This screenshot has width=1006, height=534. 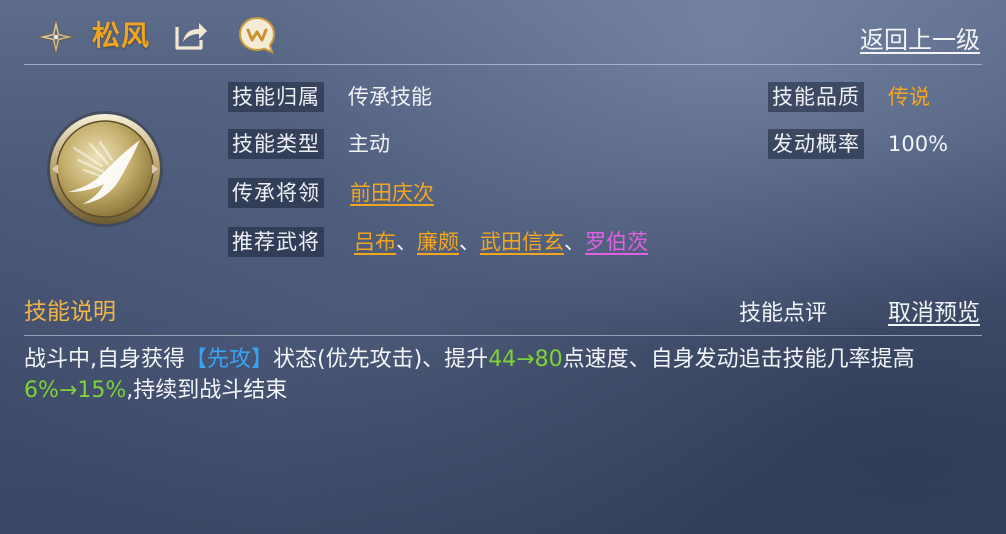 I want to click on chance-change-value: 6%→15%, so click(x=75, y=390).